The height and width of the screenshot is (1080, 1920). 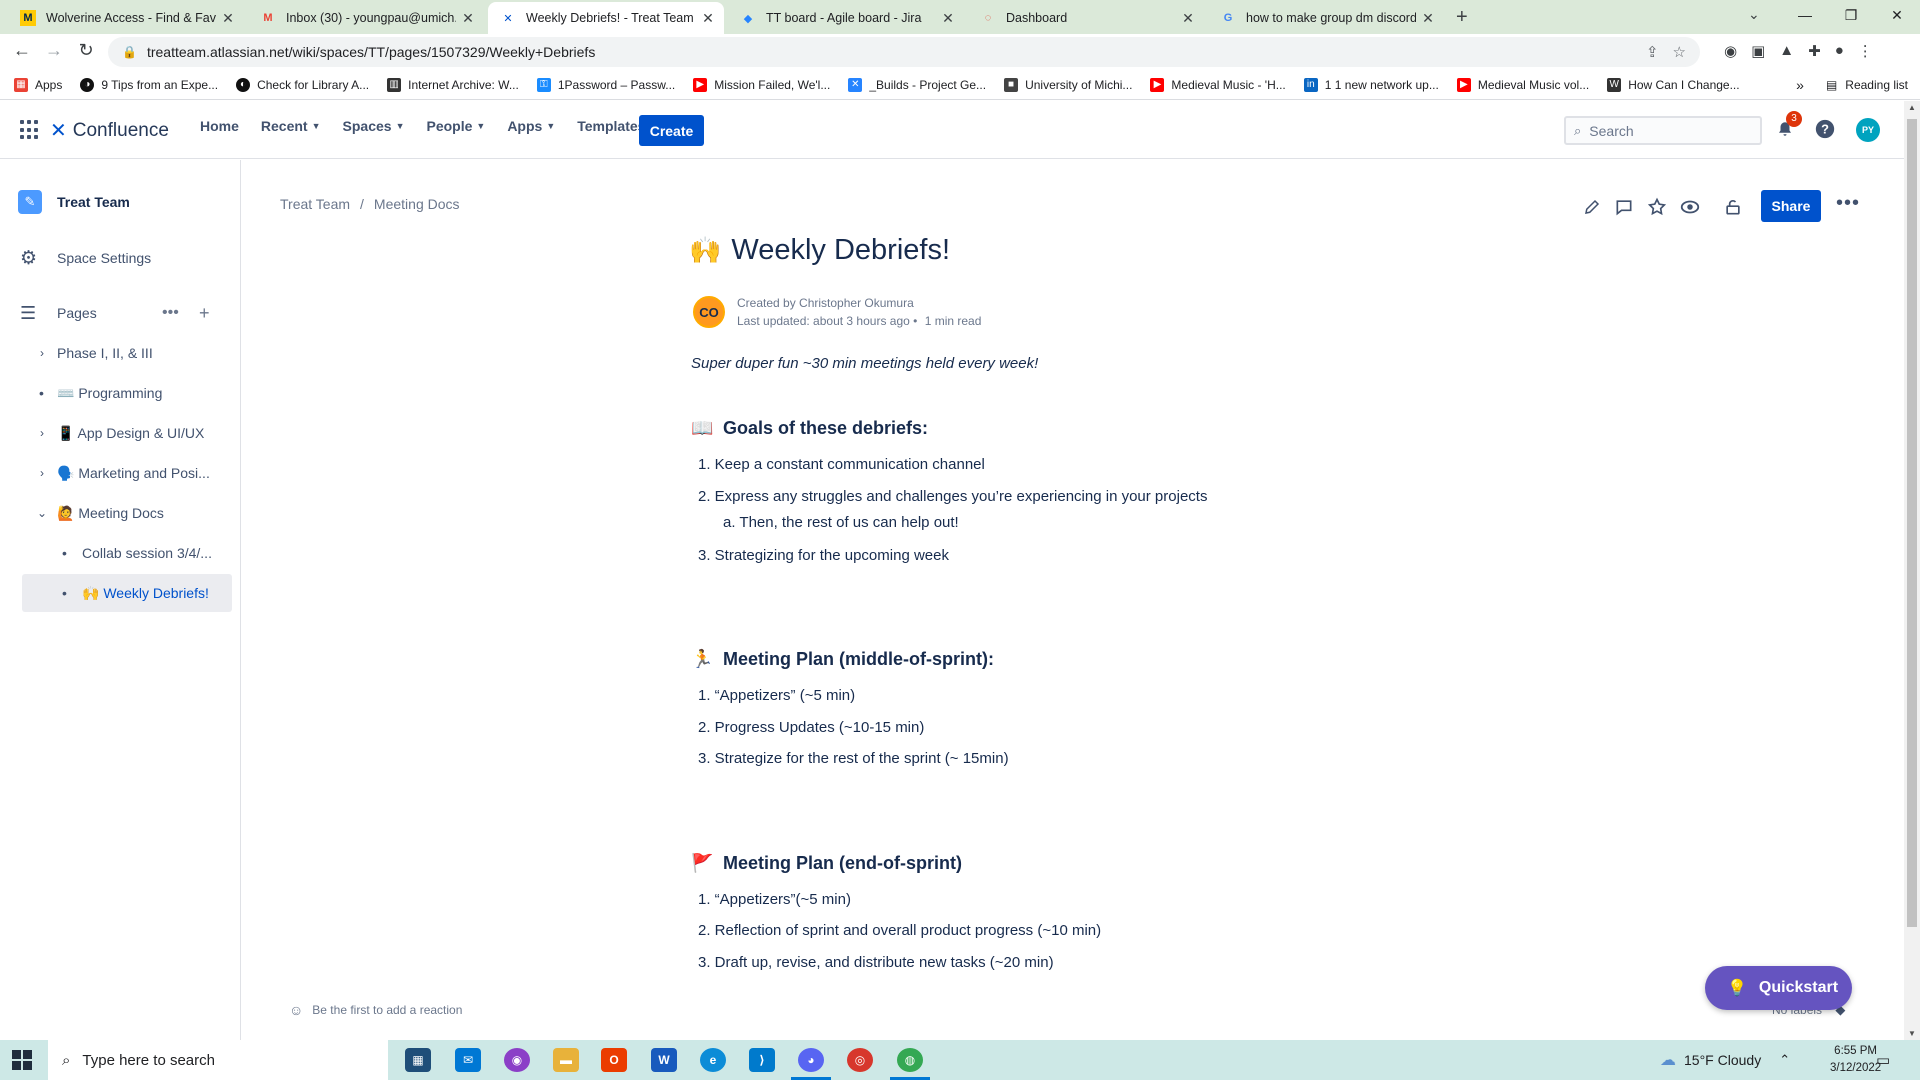 What do you see at coordinates (1831, 85) in the screenshot?
I see `reading-list-icon: ▤` at bounding box center [1831, 85].